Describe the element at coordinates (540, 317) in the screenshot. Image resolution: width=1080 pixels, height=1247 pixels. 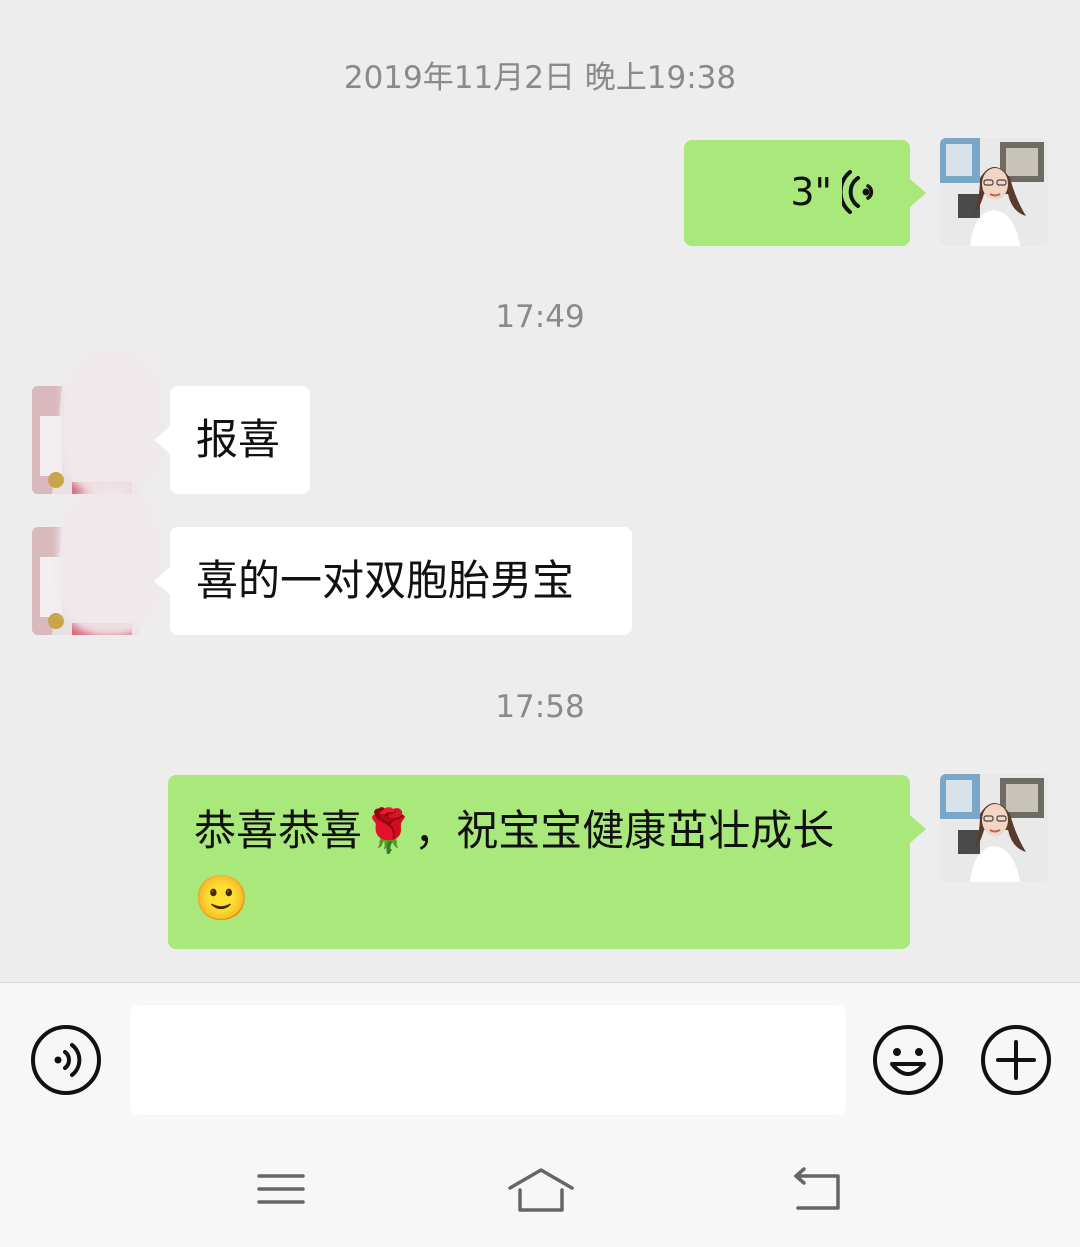
I see `timestamp: 17:49` at that location.